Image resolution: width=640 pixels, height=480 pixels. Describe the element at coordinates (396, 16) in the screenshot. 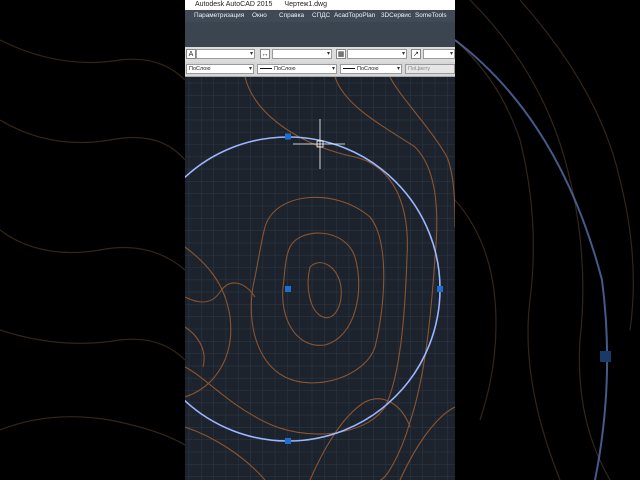

I see `menu-item-3dservice: 3DСервис` at that location.